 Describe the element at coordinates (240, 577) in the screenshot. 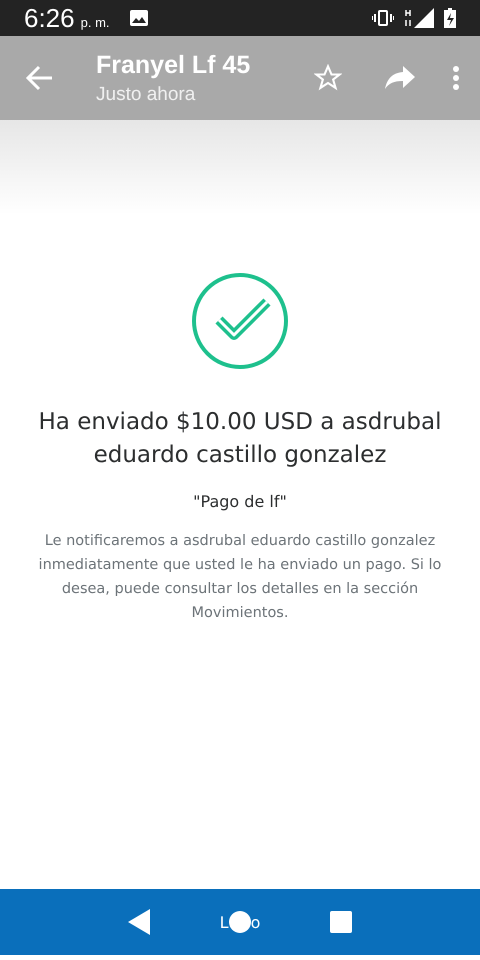

I see `notification-message: Le notificaremos a asdrubal eduardo castillo gonzalez inmediatamente que usted le ha enviado un pago. Si lo desea, puede consultar los detalles en la sección Movimientos.` at that location.